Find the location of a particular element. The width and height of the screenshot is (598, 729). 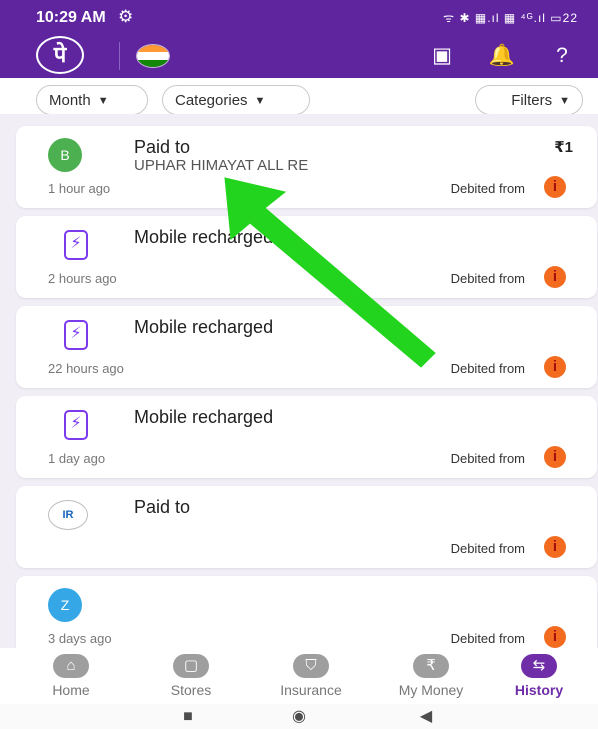

appbar-divider is located at coordinates (119, 56).